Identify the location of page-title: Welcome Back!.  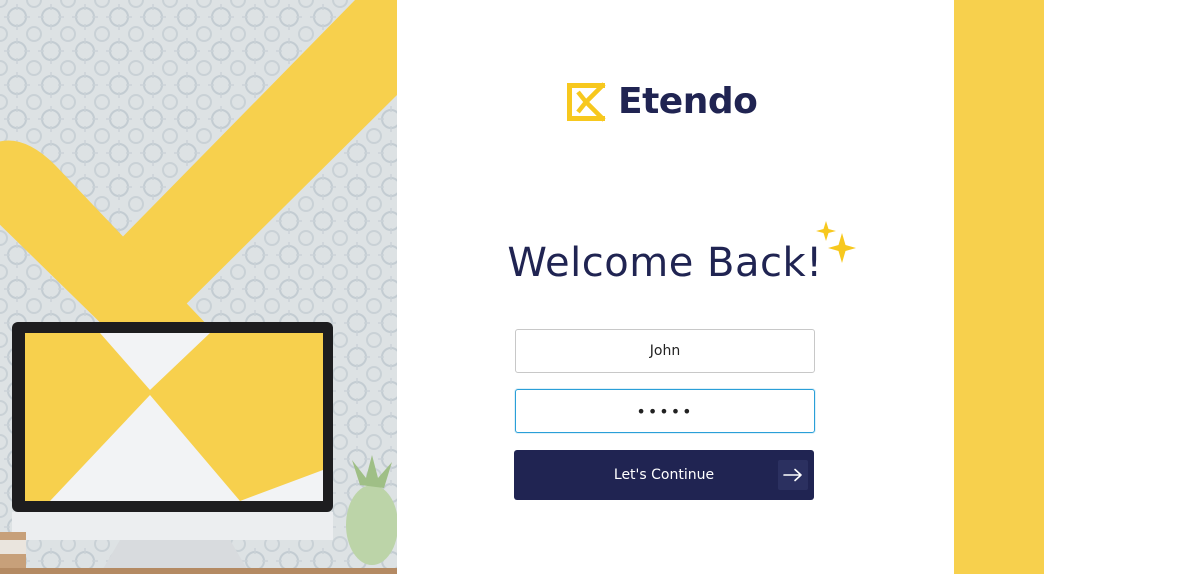
(665, 263).